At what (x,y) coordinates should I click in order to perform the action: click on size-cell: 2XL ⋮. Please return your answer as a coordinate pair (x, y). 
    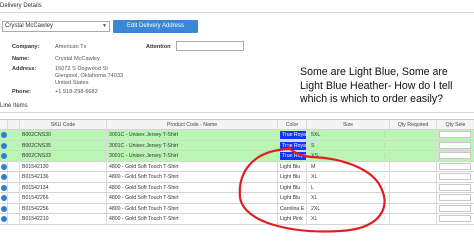
    Looking at the image, I should click on (348, 208).